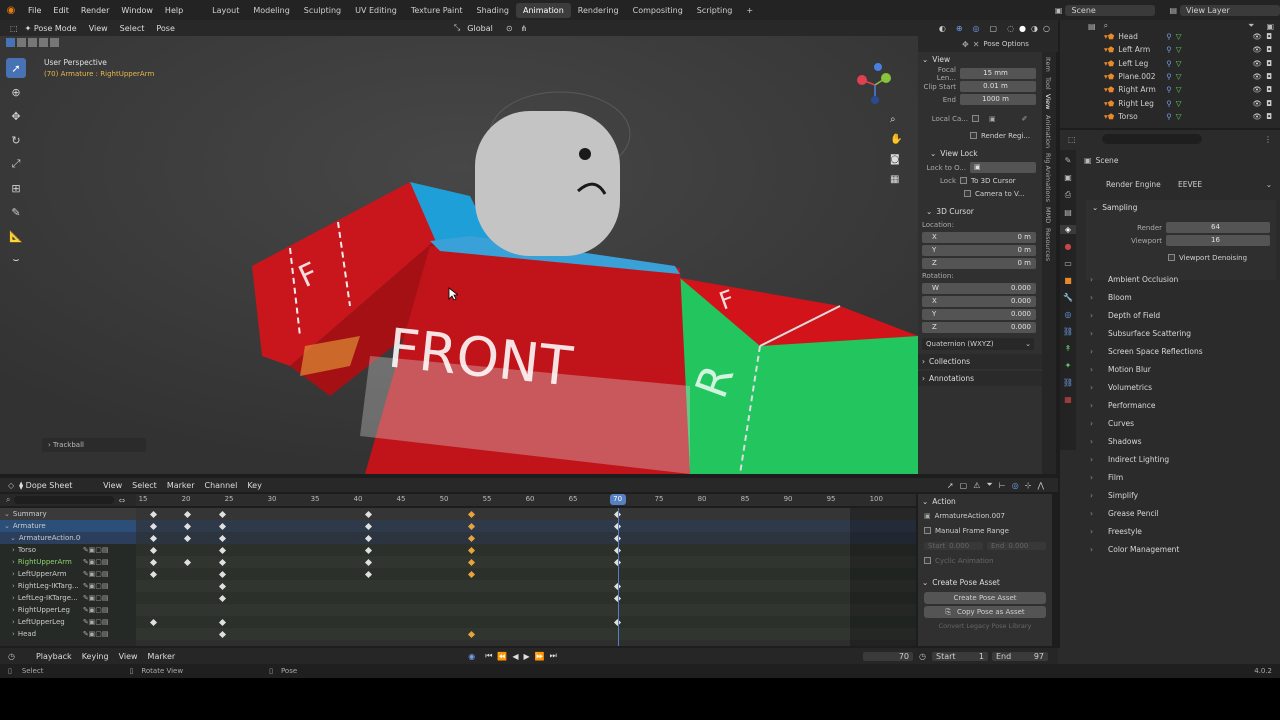 Image resolution: width=1280 pixels, height=720 pixels. What do you see at coordinates (1047, 64) in the screenshot?
I see `tab-item: Item` at bounding box center [1047, 64].